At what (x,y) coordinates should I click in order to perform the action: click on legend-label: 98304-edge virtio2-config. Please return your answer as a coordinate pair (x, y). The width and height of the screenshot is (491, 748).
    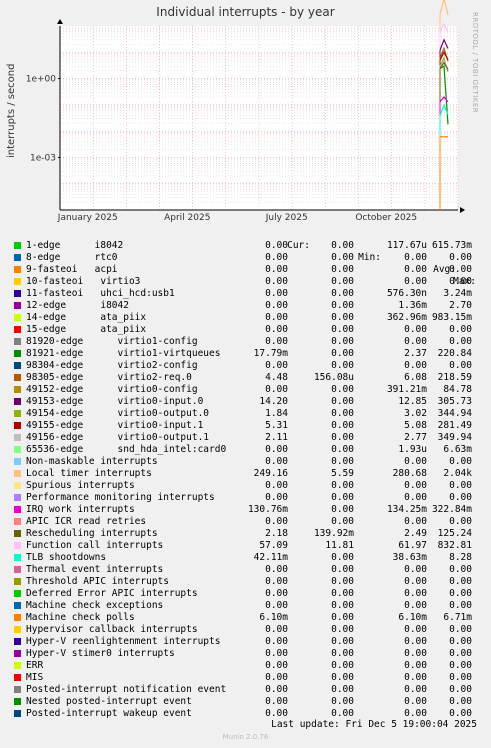
    Looking at the image, I should click on (112, 365).